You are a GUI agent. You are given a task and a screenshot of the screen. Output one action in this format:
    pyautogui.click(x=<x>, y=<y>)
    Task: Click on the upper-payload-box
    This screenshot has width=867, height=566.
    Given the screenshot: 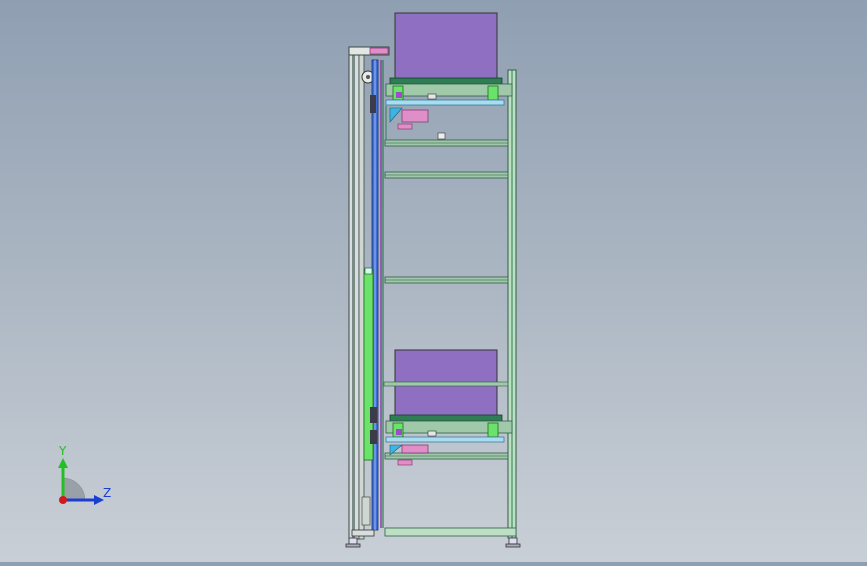 What is the action you would take?
    pyautogui.click(x=446, y=46)
    